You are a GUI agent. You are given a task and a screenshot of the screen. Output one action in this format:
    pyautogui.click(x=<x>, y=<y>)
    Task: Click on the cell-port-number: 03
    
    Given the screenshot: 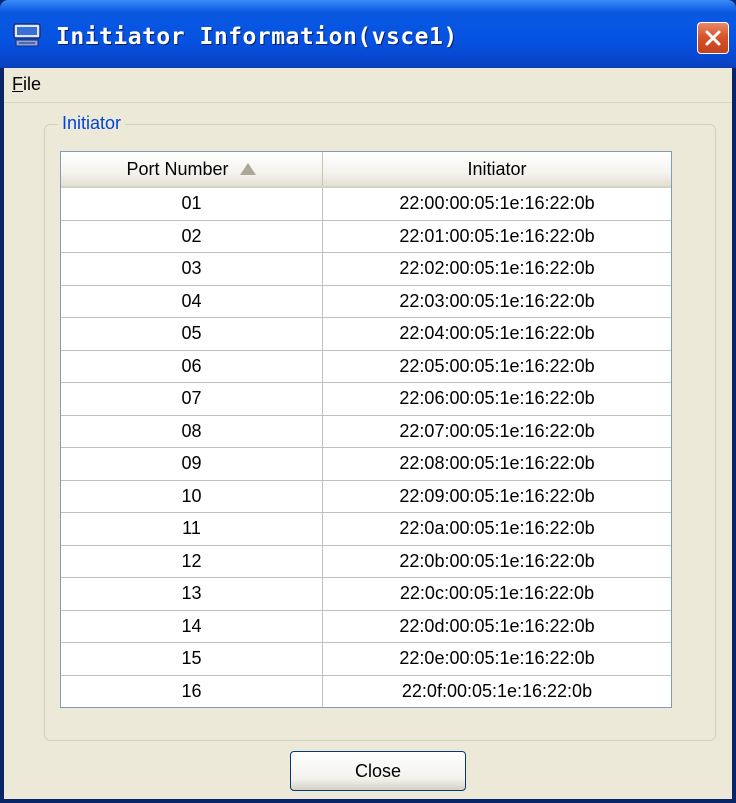 What is the action you would take?
    pyautogui.click(x=192, y=269)
    